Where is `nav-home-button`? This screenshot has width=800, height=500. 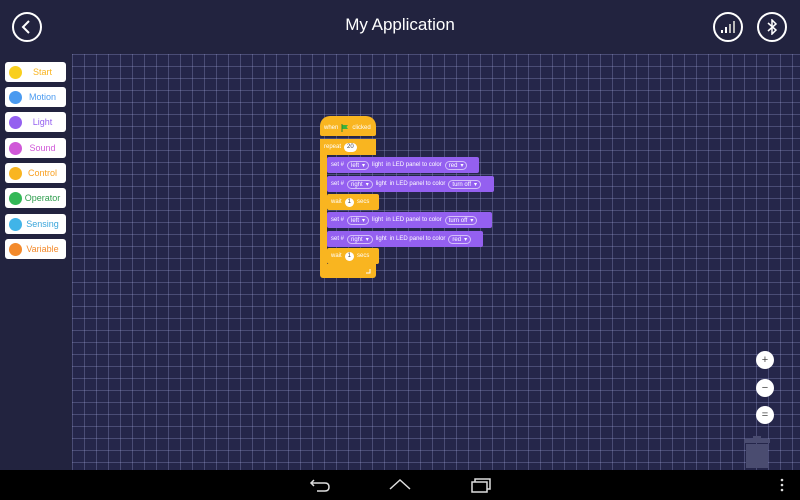 nav-home-button is located at coordinates (400, 487).